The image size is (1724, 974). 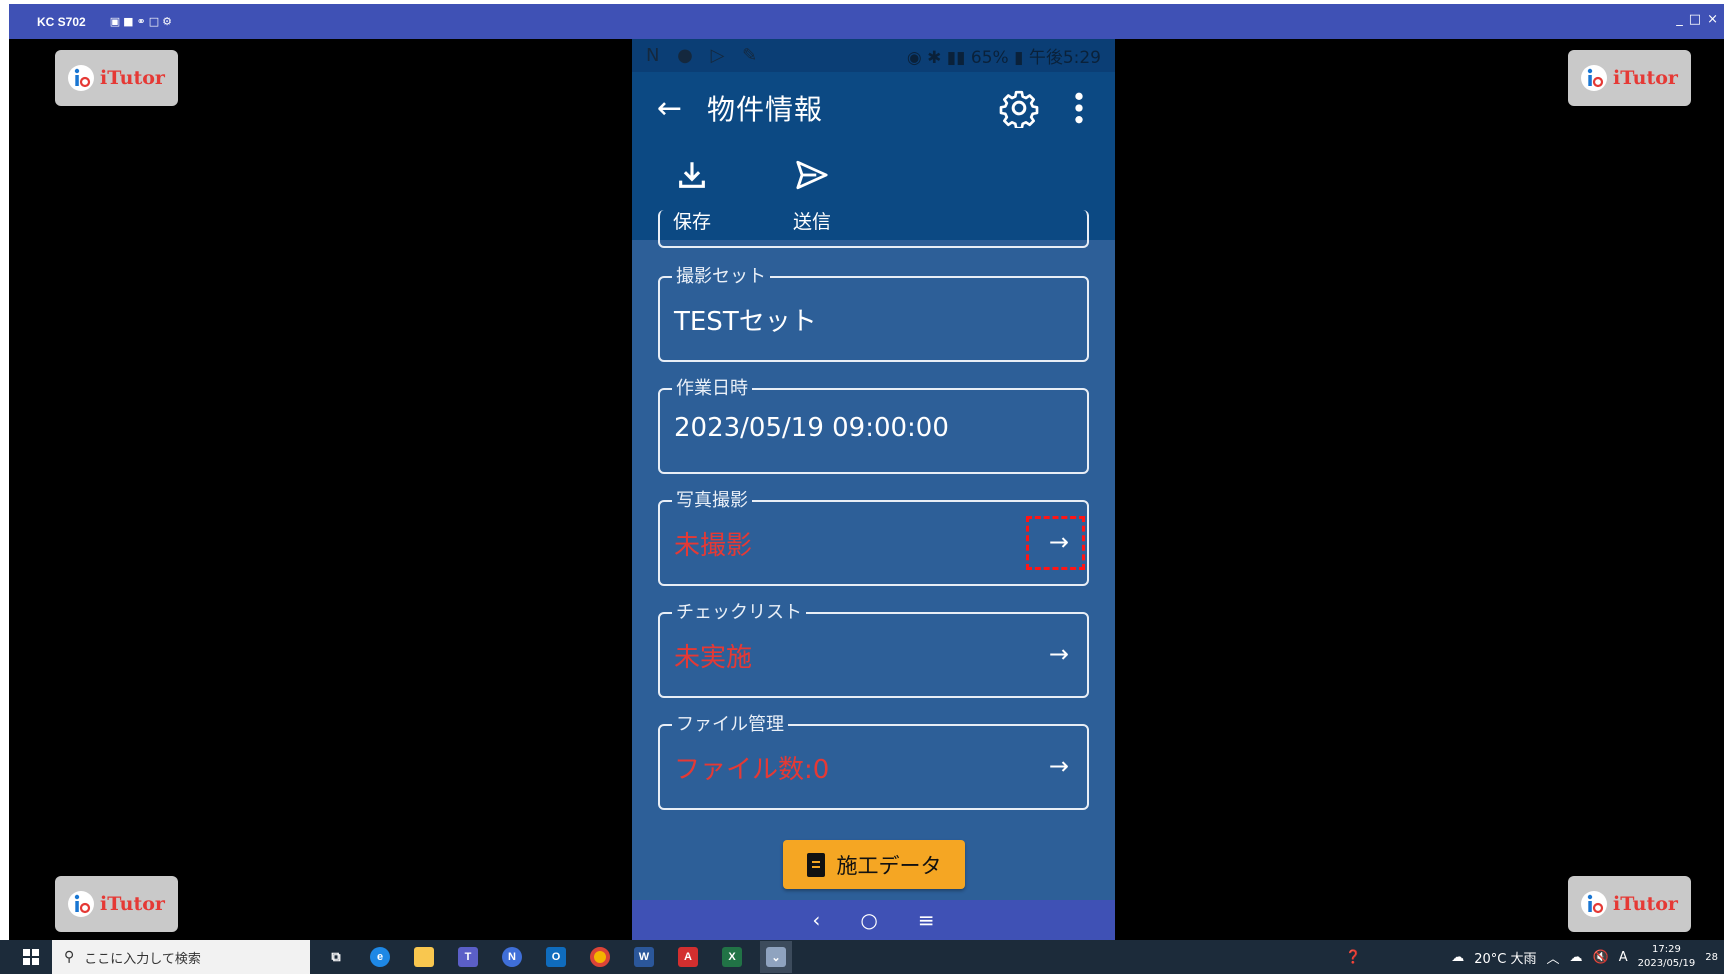 What do you see at coordinates (1553, 957) in the screenshot?
I see `tray-chevron-icon: ︿` at bounding box center [1553, 957].